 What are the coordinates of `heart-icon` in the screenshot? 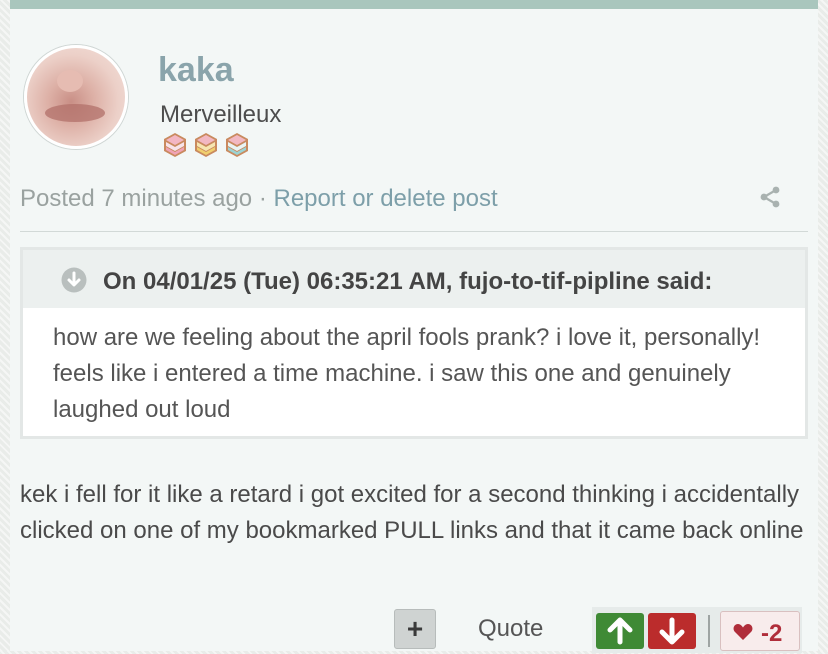 It's located at (743, 632).